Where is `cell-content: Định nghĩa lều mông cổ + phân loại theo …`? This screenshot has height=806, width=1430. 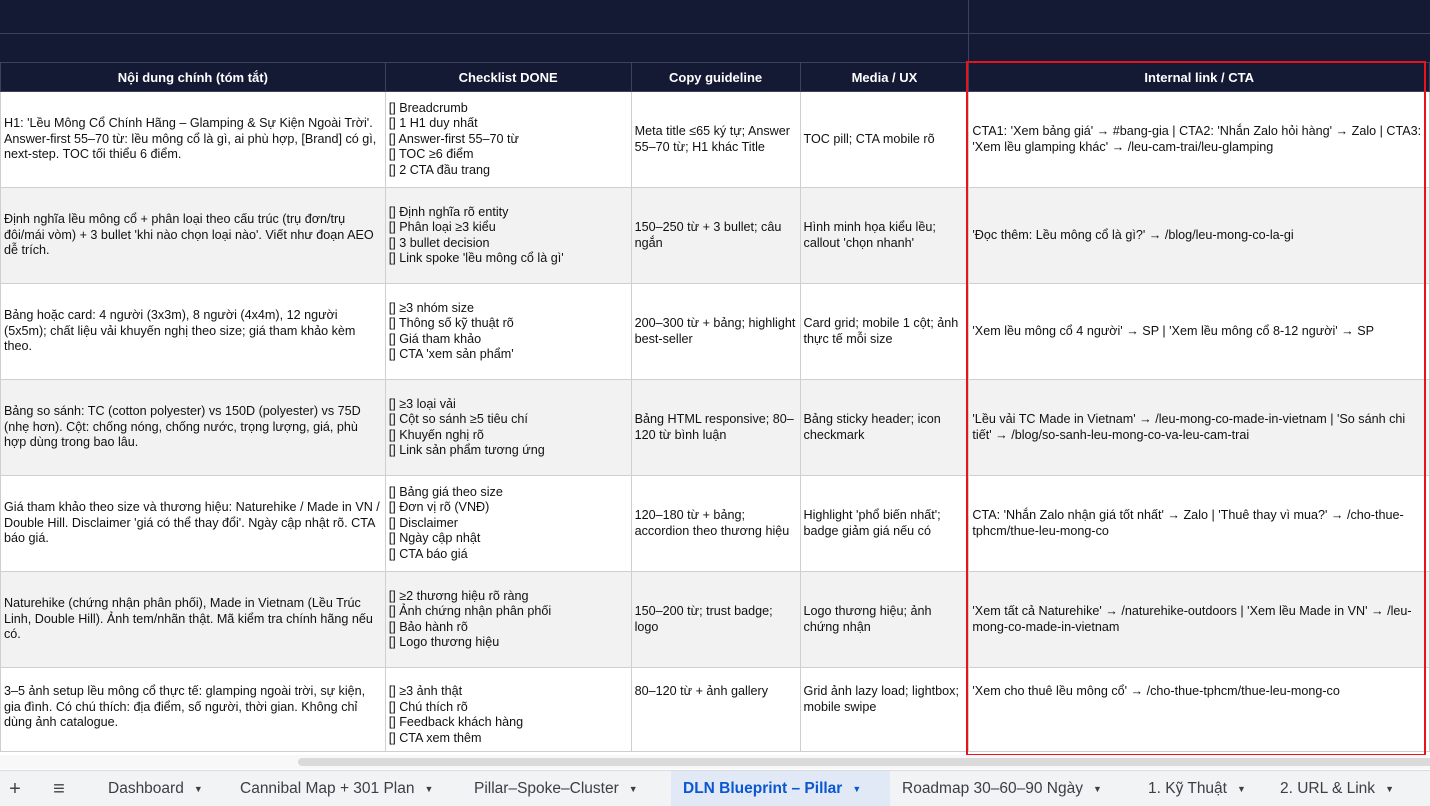 cell-content: Định nghĩa lều mông cổ + phân loại theo … is located at coordinates (193, 235).